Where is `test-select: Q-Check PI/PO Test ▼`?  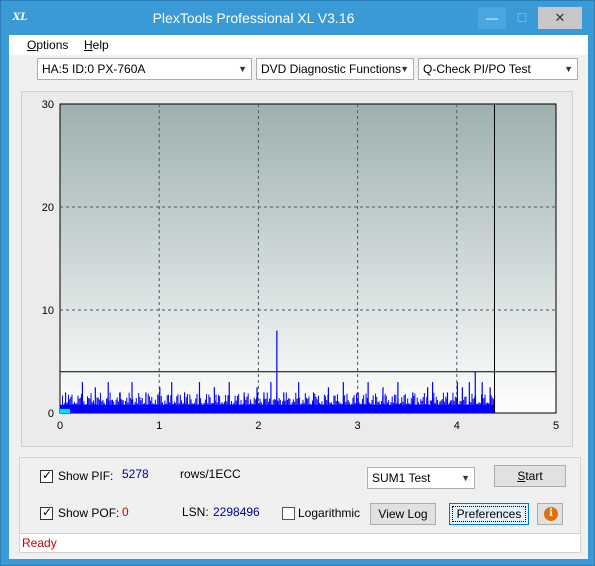
test-select: Q-Check PI/PO Test ▼ is located at coordinates (498, 69).